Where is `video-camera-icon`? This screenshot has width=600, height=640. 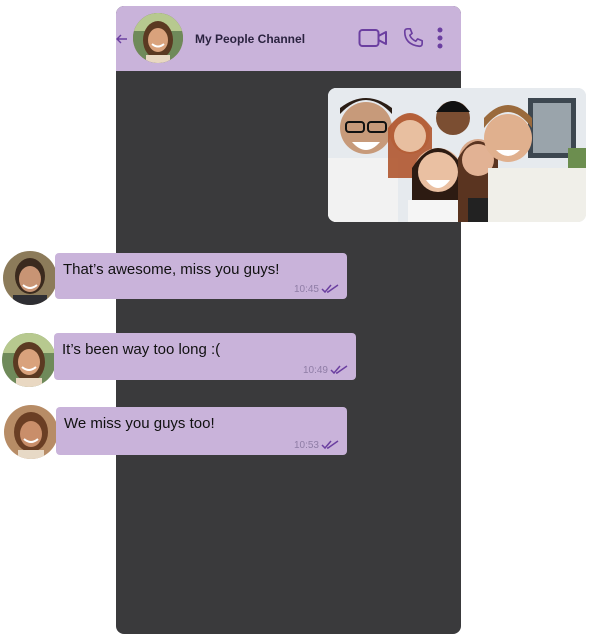 video-camera-icon is located at coordinates (373, 38).